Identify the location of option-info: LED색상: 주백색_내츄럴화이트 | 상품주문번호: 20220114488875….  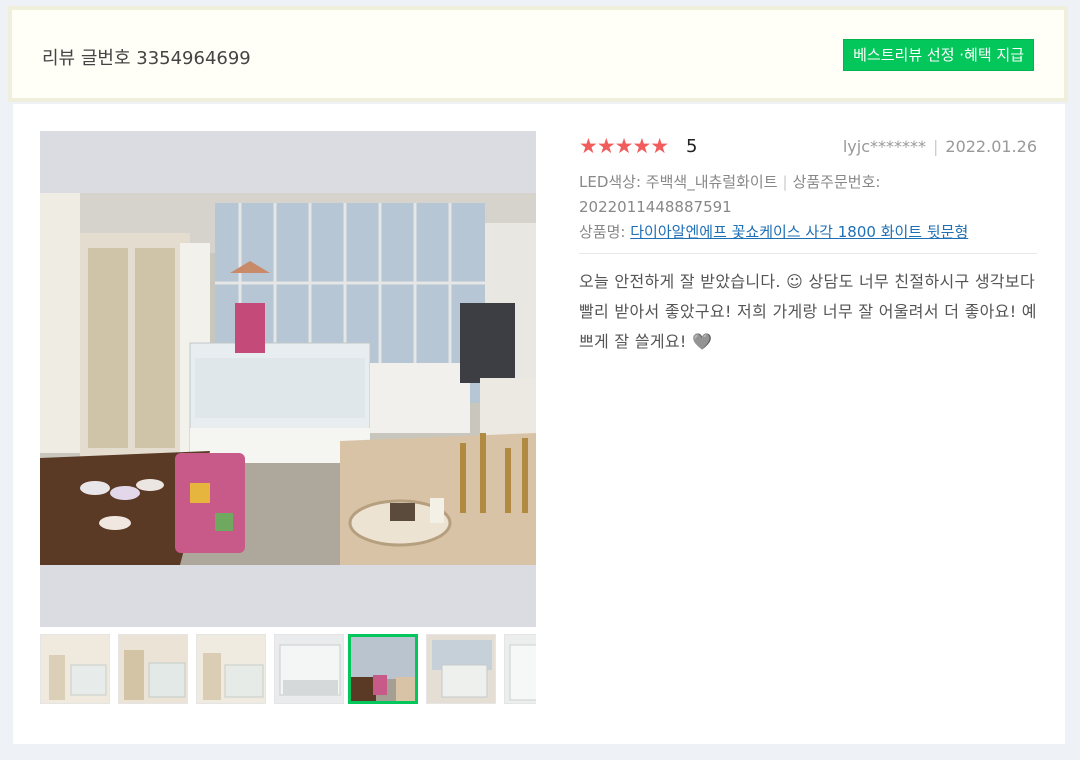
(808, 195).